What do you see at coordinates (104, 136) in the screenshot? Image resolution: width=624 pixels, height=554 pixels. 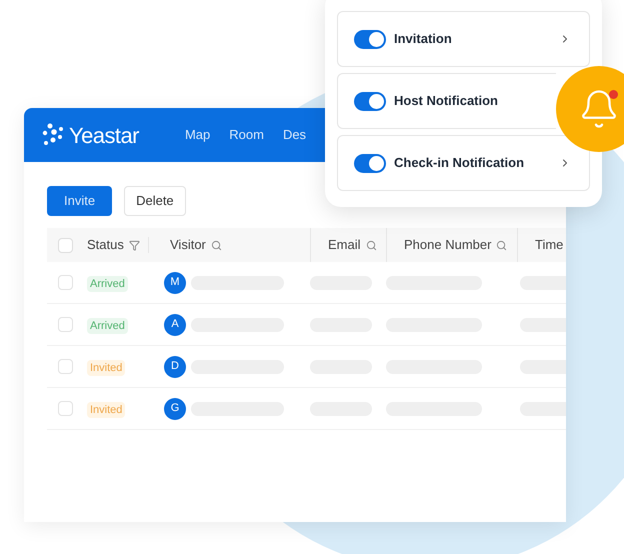 I see `logo-text: Yeastar` at bounding box center [104, 136].